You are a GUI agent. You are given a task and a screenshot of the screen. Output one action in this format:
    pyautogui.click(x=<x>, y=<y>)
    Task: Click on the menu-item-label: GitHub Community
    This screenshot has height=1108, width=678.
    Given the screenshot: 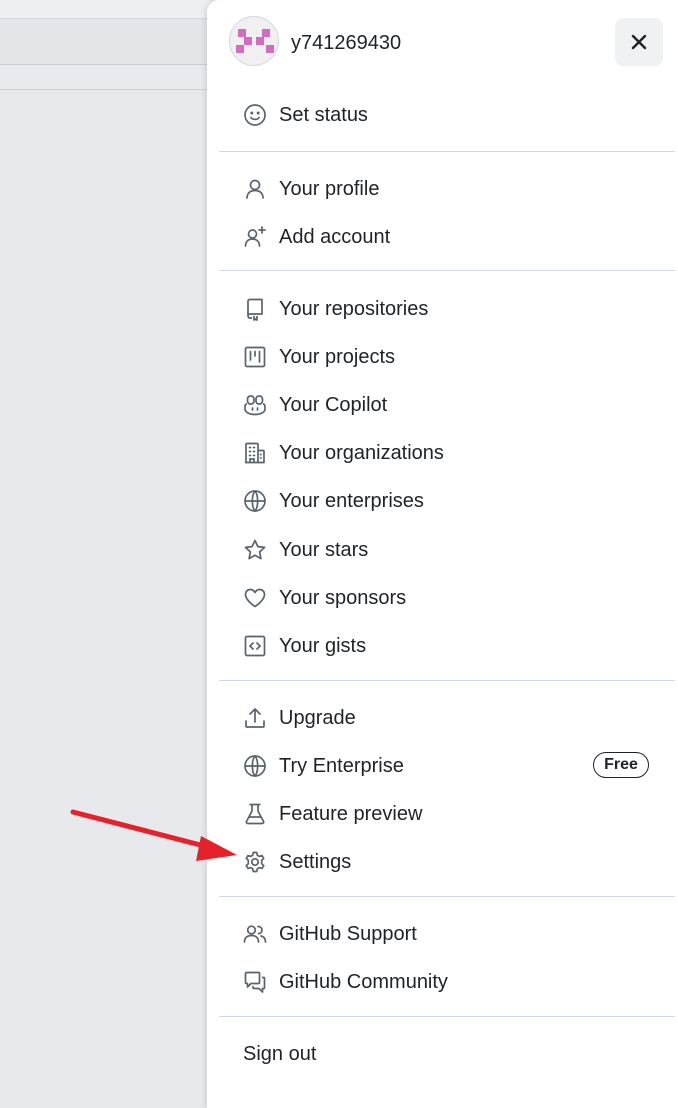 What is the action you would take?
    pyautogui.click(x=363, y=982)
    